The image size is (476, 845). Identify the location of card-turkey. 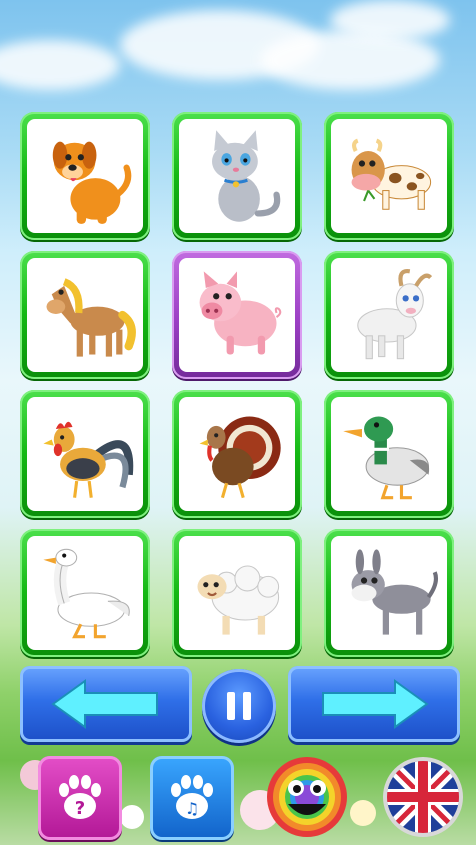
(237, 454).